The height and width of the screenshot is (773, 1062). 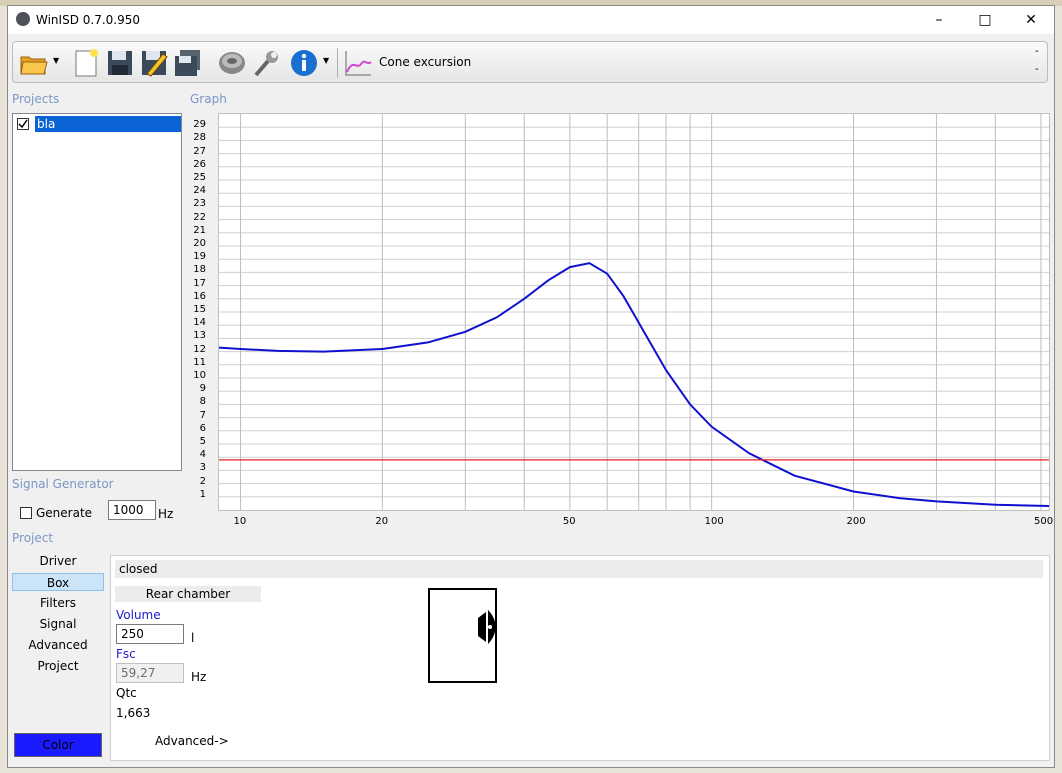 What do you see at coordinates (199, 336) in the screenshot?
I see `y-tick-label: 13` at bounding box center [199, 336].